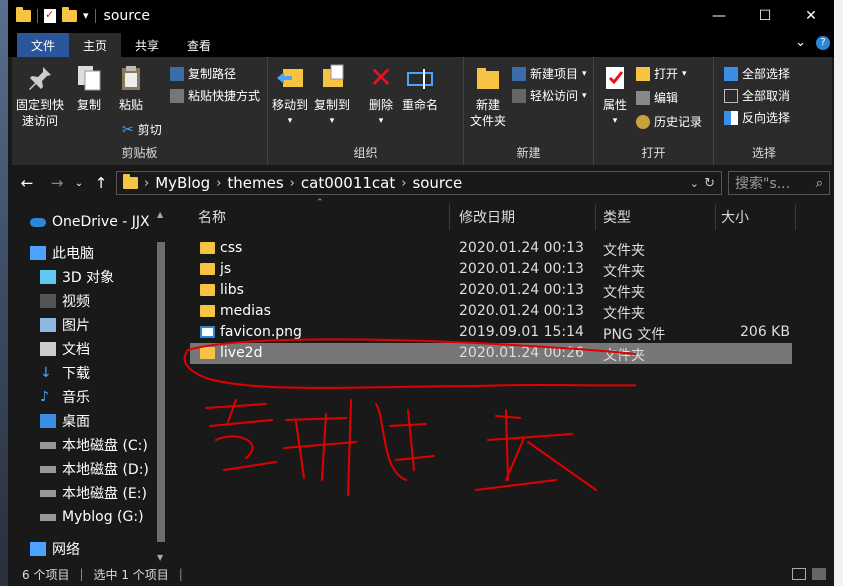 This screenshot has height=586, width=843. I want to click on open-group: 属性 ▾ 打开 ▾ 编辑 历史记录 打开, so click(654, 111).